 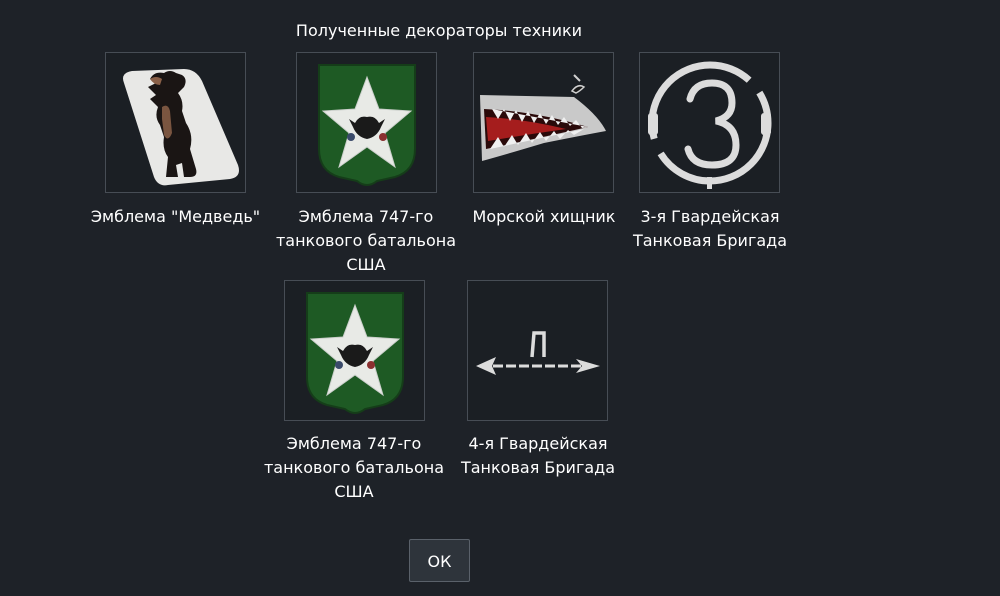 What do you see at coordinates (710, 125) in the screenshot?
I see `number-three-emblem-icon` at bounding box center [710, 125].